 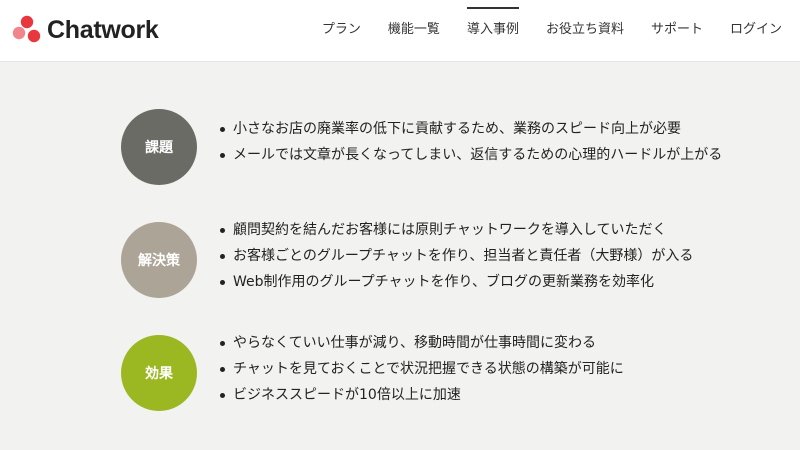 What do you see at coordinates (455, 230) in the screenshot?
I see `list-item: 顧問契約を結んだお客様には原則チャットワークを導入していただく` at bounding box center [455, 230].